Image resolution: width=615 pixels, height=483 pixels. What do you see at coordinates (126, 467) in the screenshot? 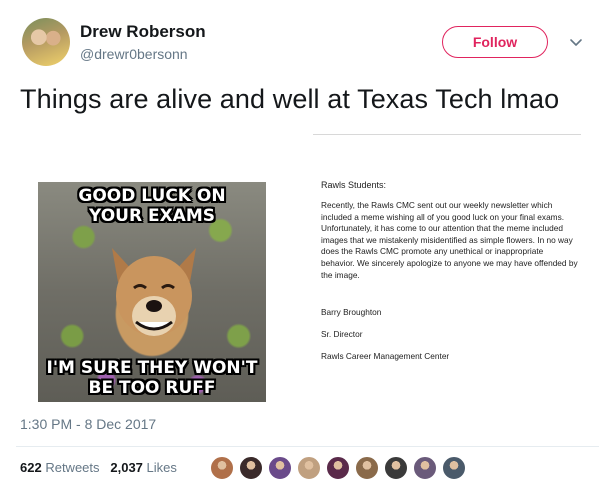
I see `likes-count: 2,037` at bounding box center [126, 467].